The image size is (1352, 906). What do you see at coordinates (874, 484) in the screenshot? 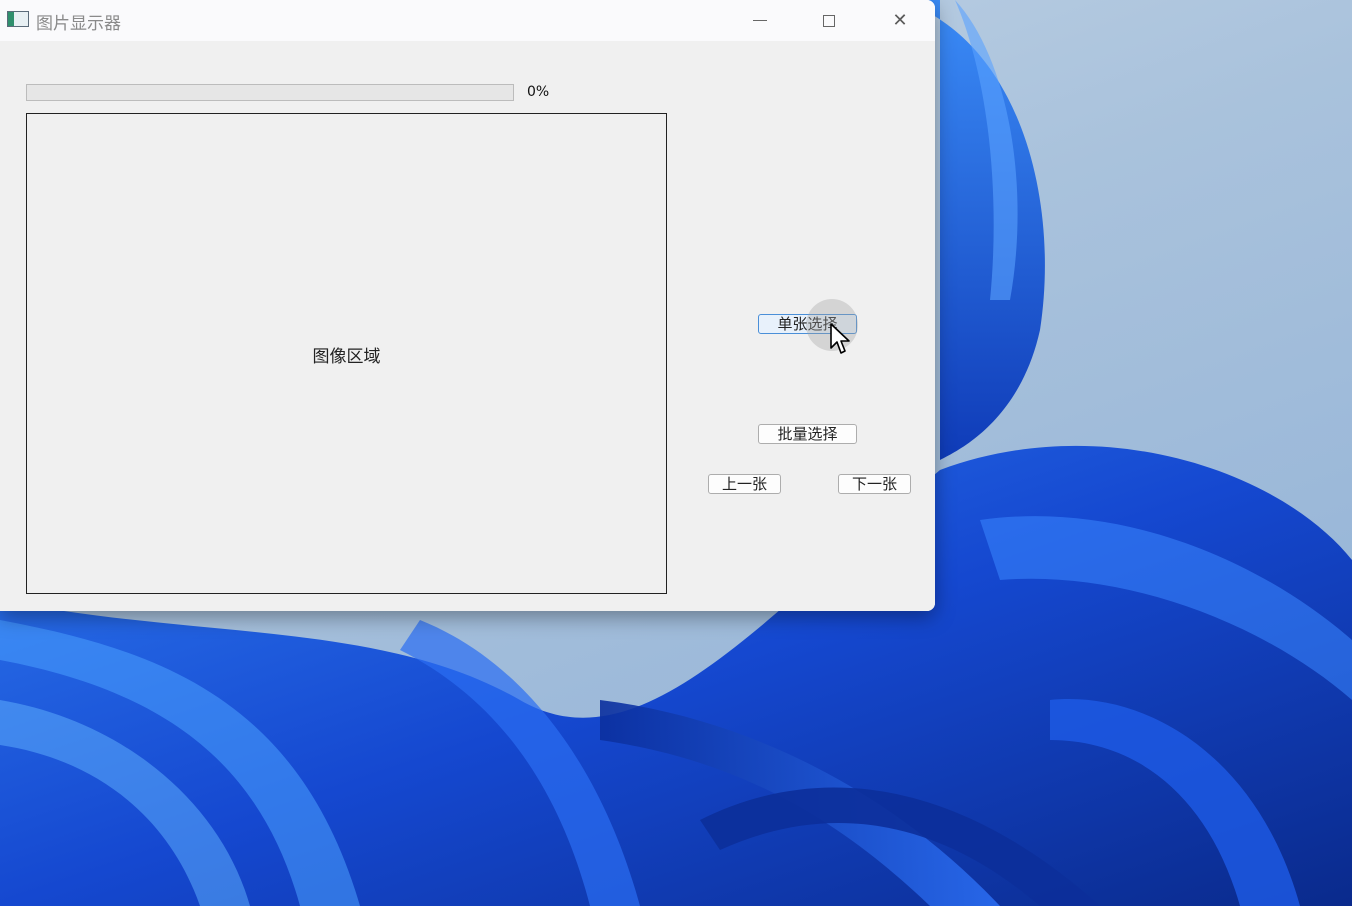
I see `next-image-button: 下一张` at bounding box center [874, 484].